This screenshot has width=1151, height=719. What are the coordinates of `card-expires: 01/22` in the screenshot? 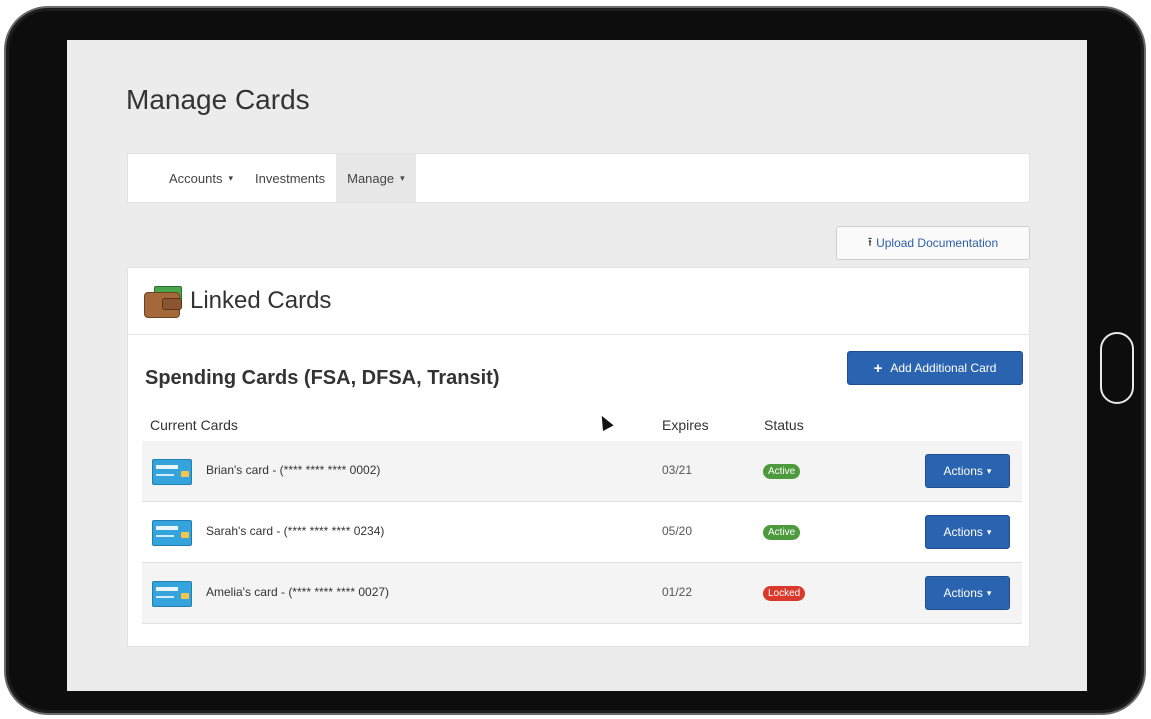 It's located at (677, 592).